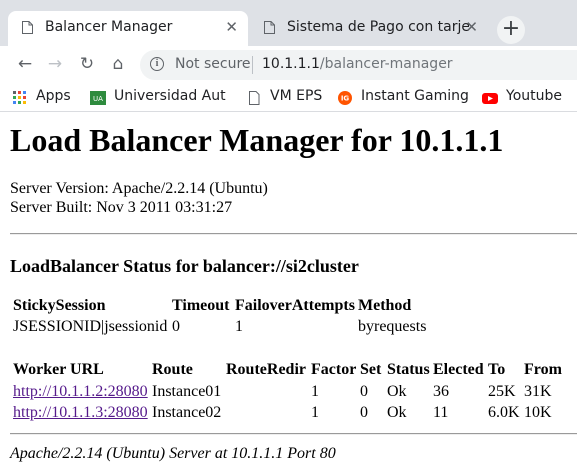  I want to click on url-text: 10.1.1.1/balancer-manager, so click(357, 64).